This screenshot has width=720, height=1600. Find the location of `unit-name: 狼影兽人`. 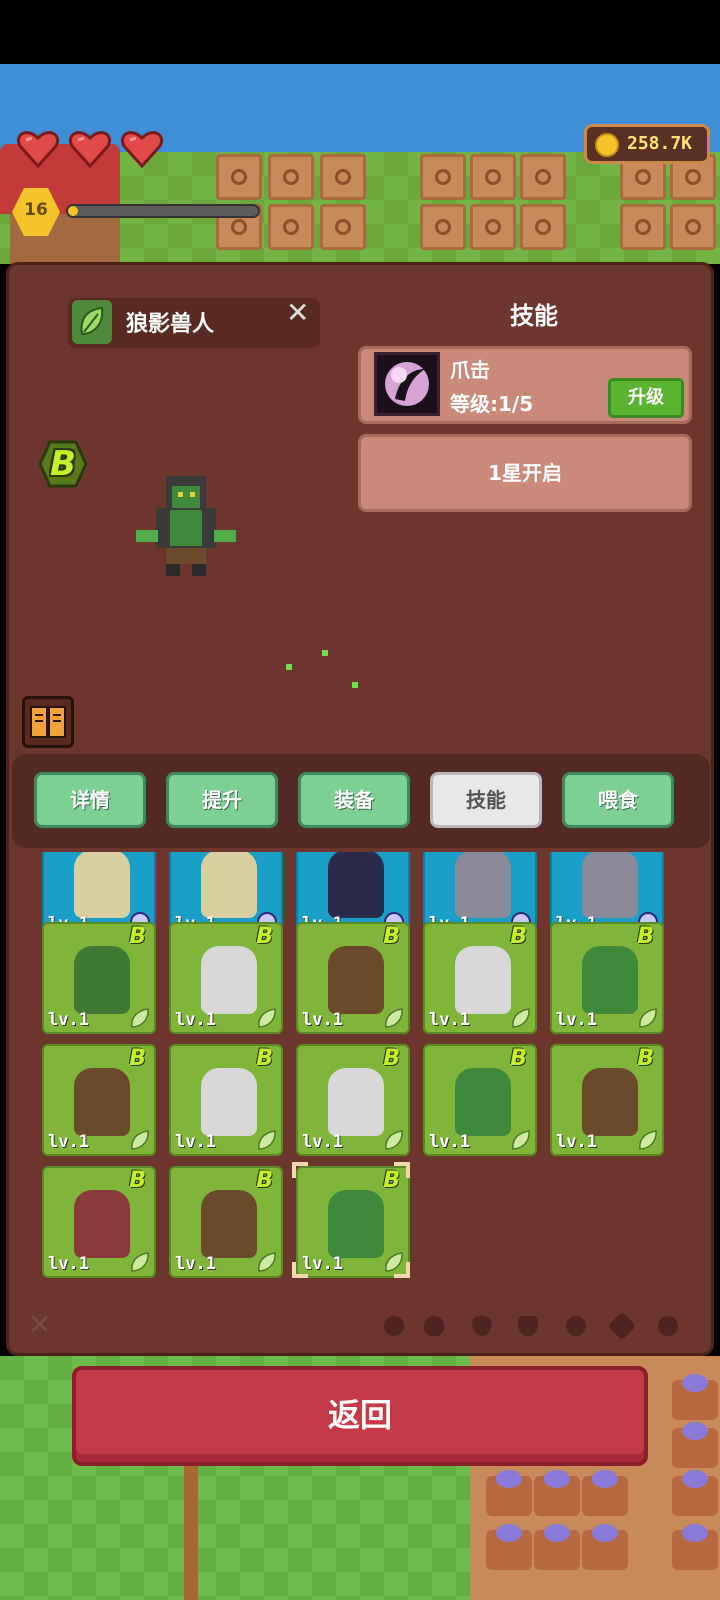

unit-name: 狼影兽人 is located at coordinates (170, 324).